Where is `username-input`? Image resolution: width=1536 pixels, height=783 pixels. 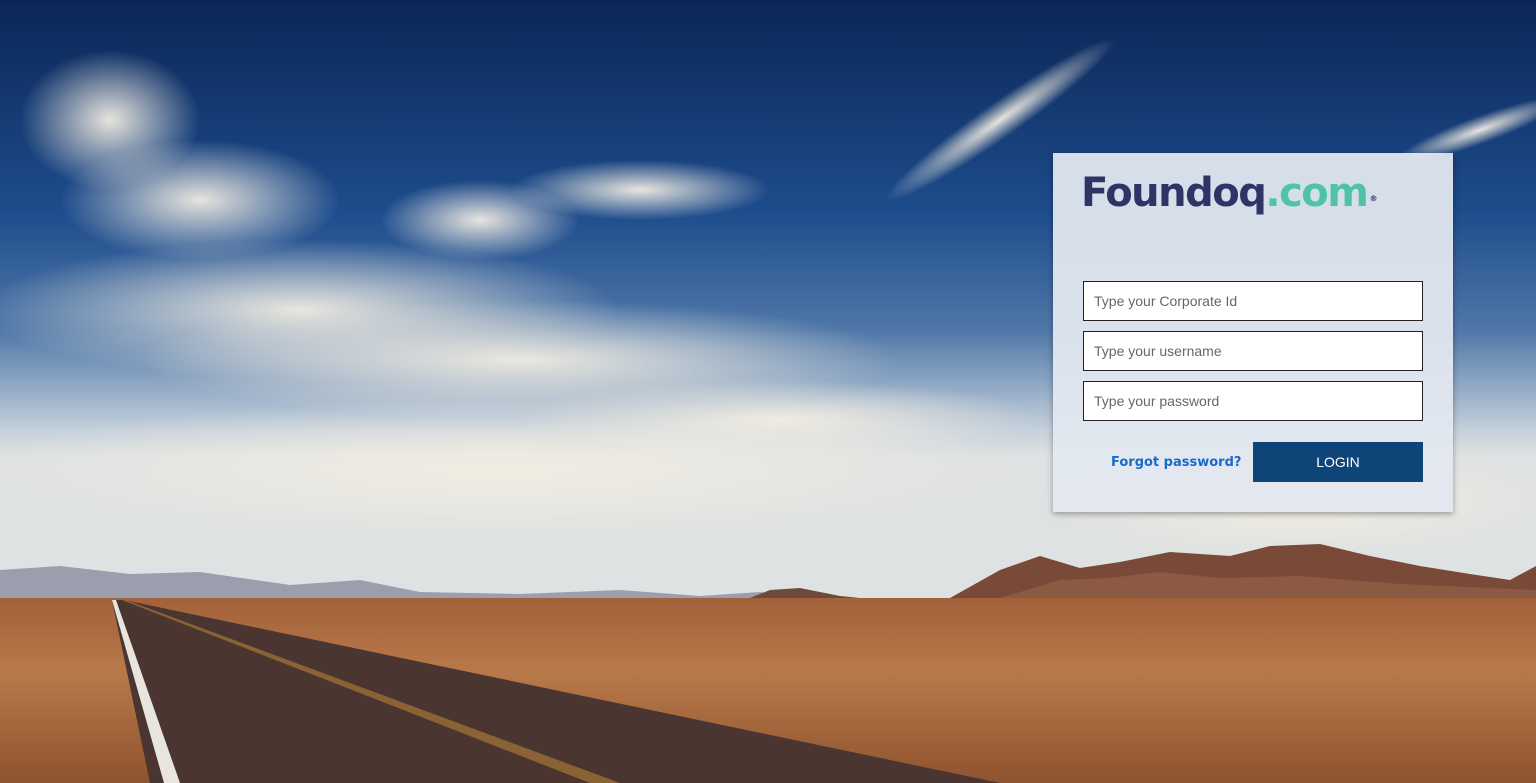 username-input is located at coordinates (1253, 351).